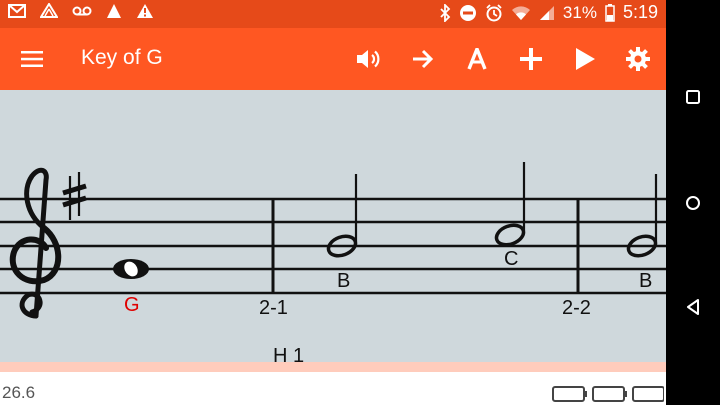 This screenshot has height=405, width=720. What do you see at coordinates (122, 57) in the screenshot?
I see `page-title: Key of G` at bounding box center [122, 57].